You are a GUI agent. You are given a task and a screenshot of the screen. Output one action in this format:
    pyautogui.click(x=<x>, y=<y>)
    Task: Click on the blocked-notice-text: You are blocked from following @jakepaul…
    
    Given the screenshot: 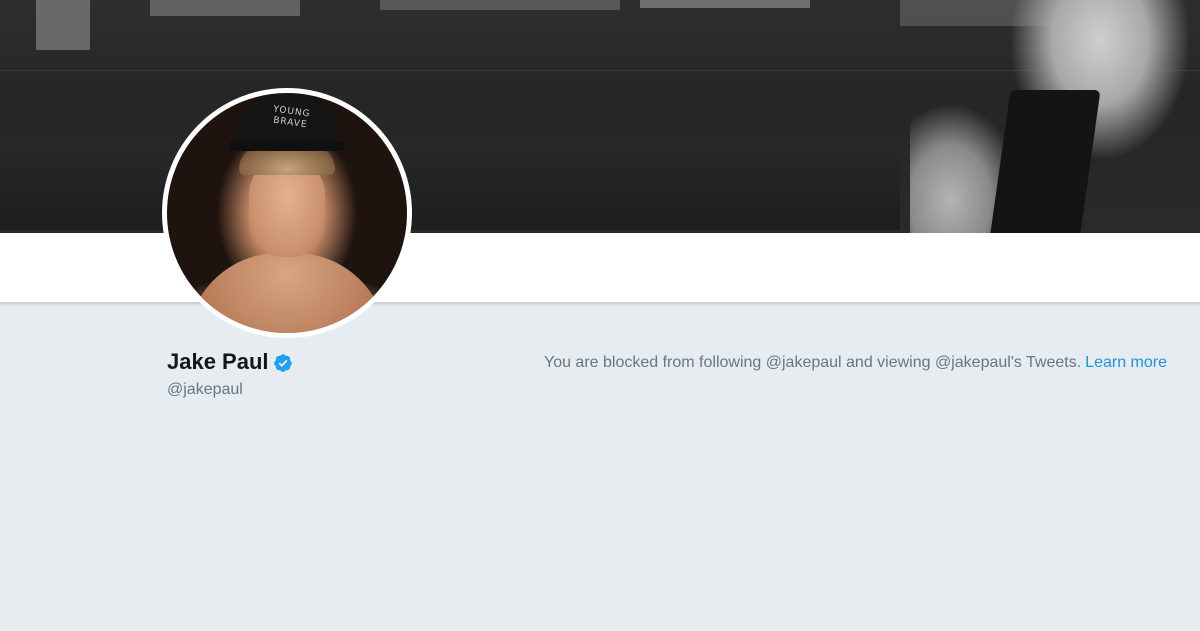 What is the action you would take?
    pyautogui.click(x=812, y=362)
    